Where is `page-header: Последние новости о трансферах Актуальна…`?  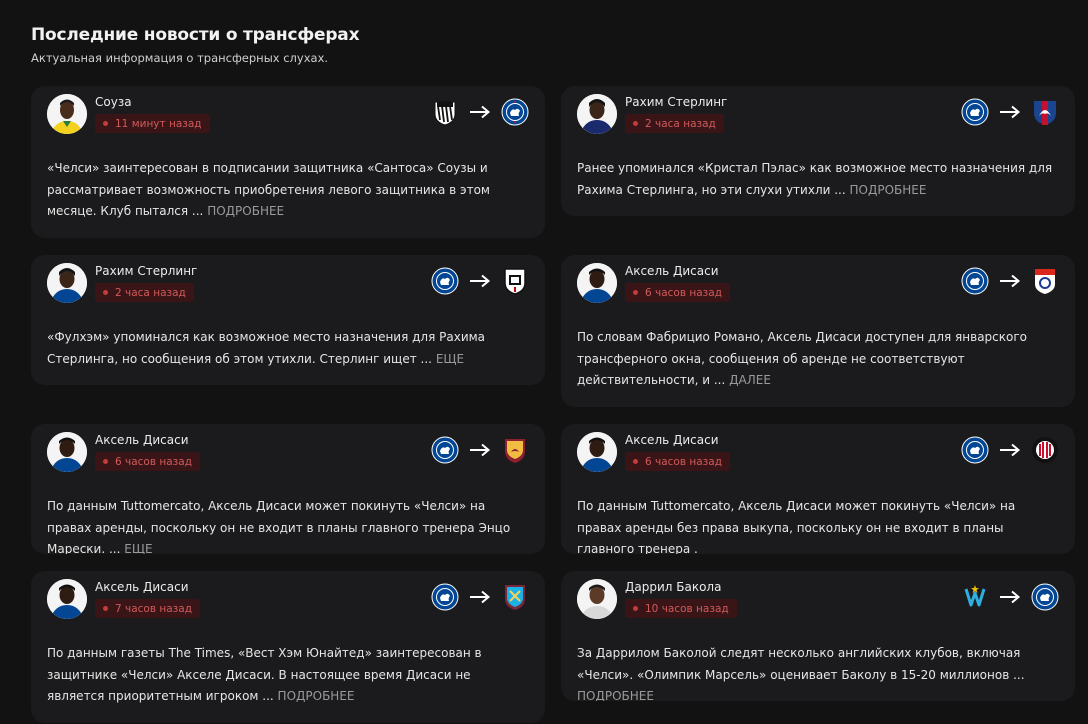 page-header: Последние новости о трансферах Актуальна… is located at coordinates (195, 45).